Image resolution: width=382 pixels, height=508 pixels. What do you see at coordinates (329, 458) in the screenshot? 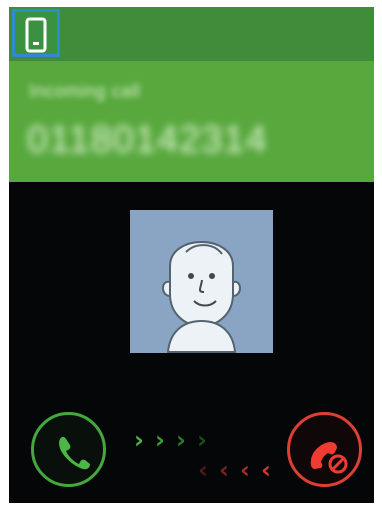
I see `phone-reject-icon` at bounding box center [329, 458].